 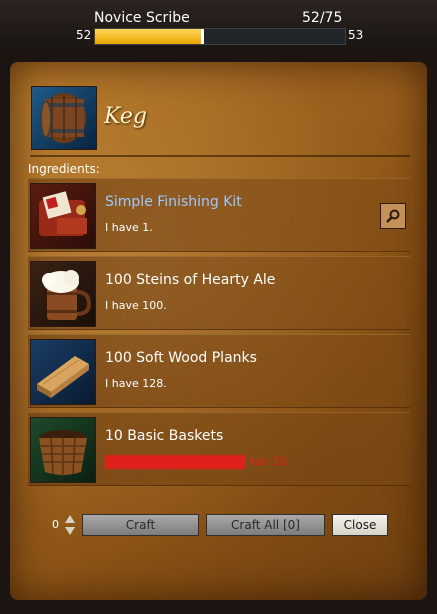 I want to click on craft-quantity: 0, so click(x=55, y=524).